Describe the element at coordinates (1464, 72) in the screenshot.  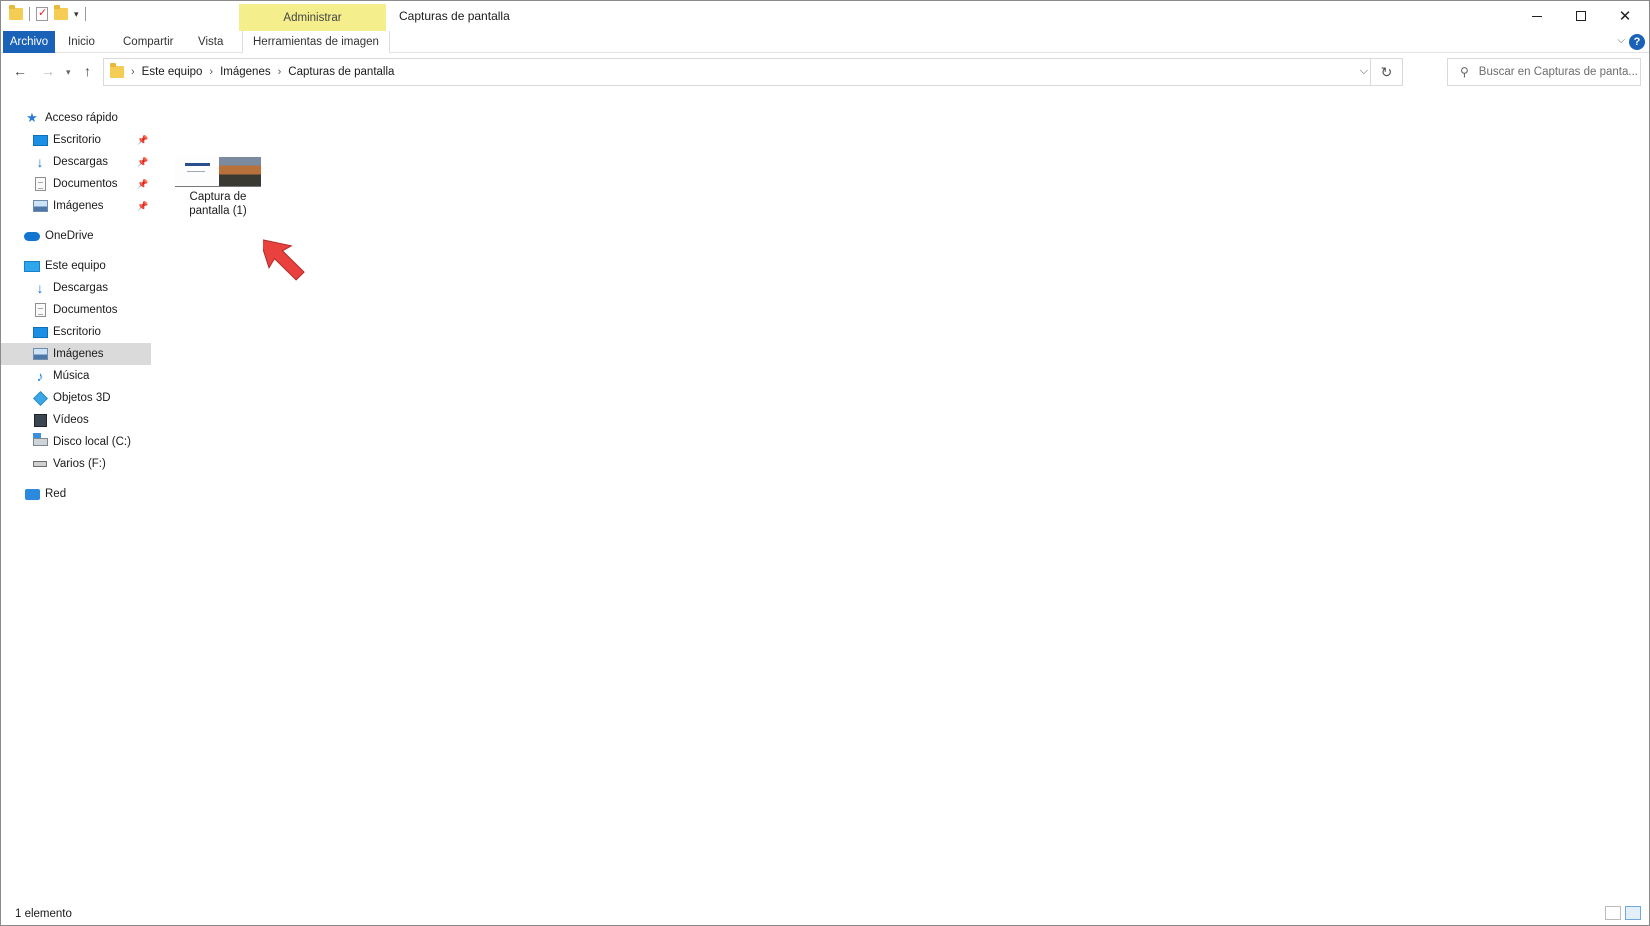
I see `search-icon: ⚲` at that location.